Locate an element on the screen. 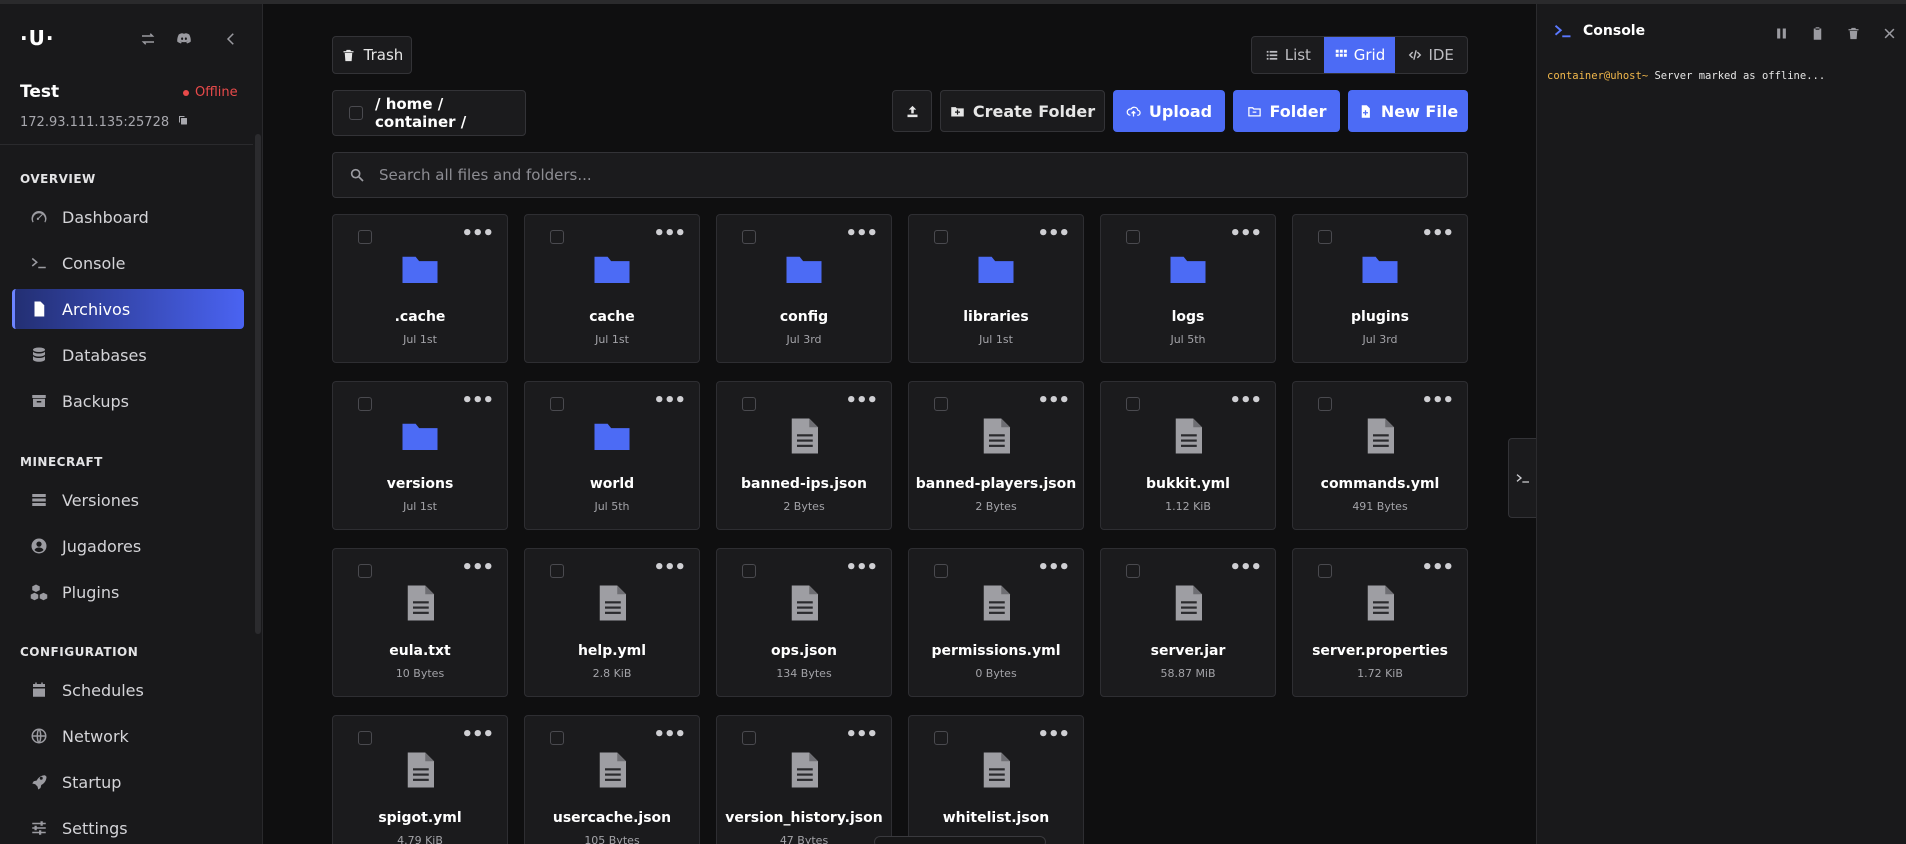 Image resolution: width=1906 pixels, height=844 pixels. file-card: ••• version_history.json 47 Bytes is located at coordinates (804, 779).